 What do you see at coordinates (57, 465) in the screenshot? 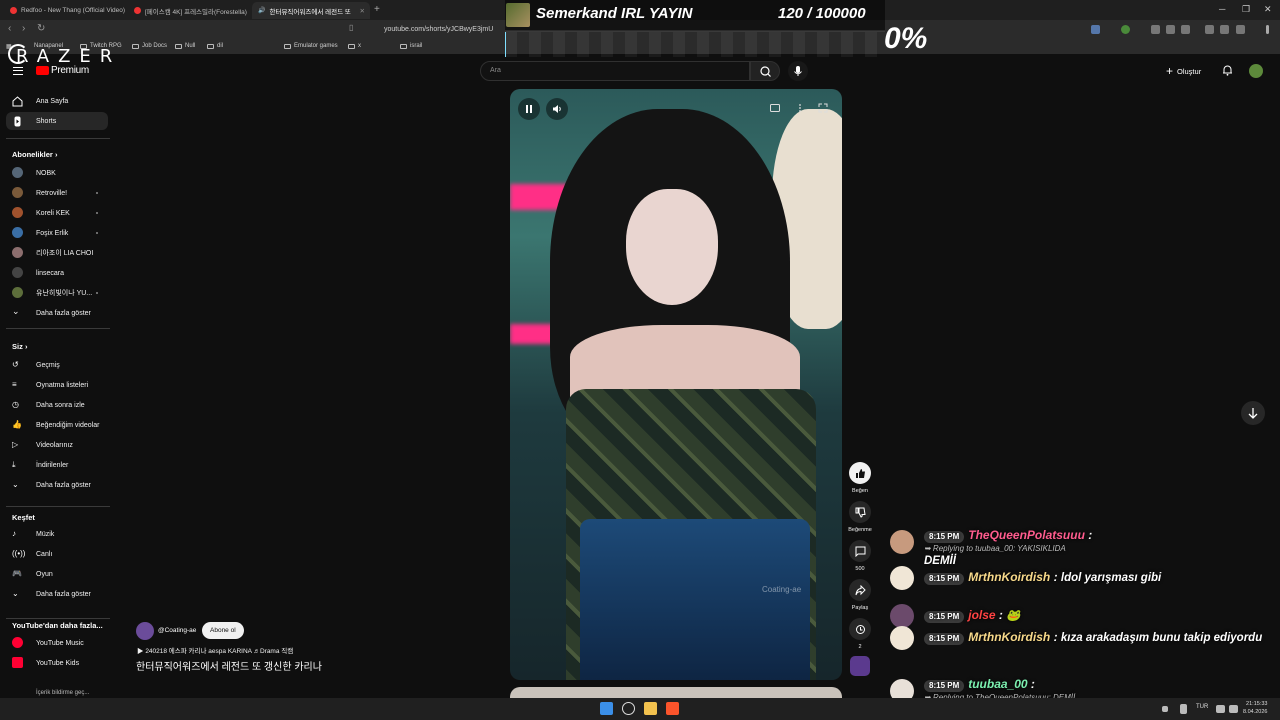
I see `sidebar-item: ⤓ İndirilenler` at bounding box center [57, 465].